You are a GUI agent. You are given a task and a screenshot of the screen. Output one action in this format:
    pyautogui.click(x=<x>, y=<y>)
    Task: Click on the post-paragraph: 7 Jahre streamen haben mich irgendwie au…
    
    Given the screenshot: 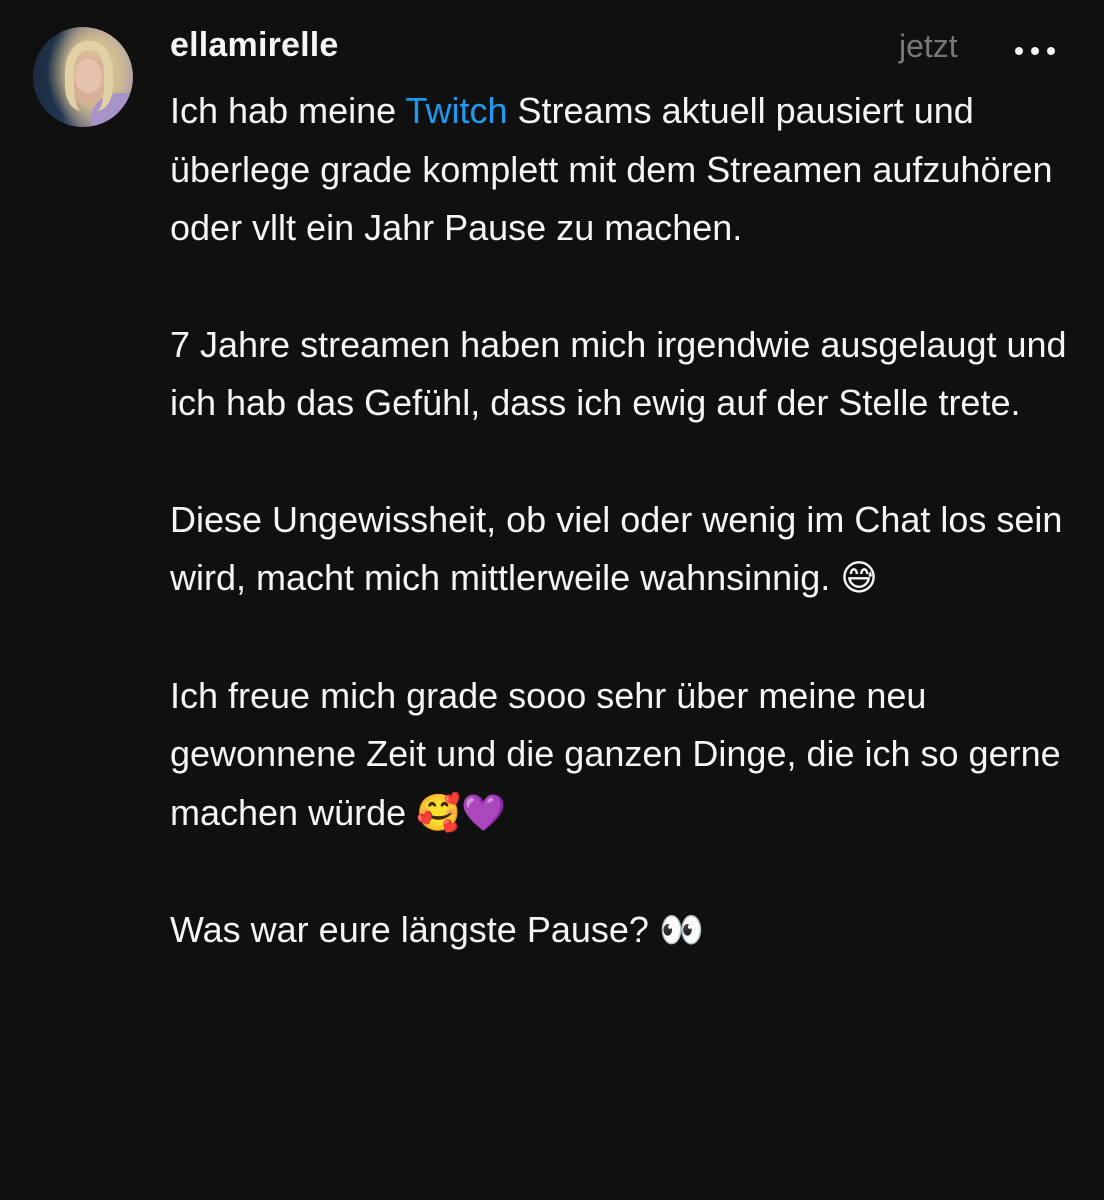 What is the action you would take?
    pyautogui.click(x=618, y=373)
    